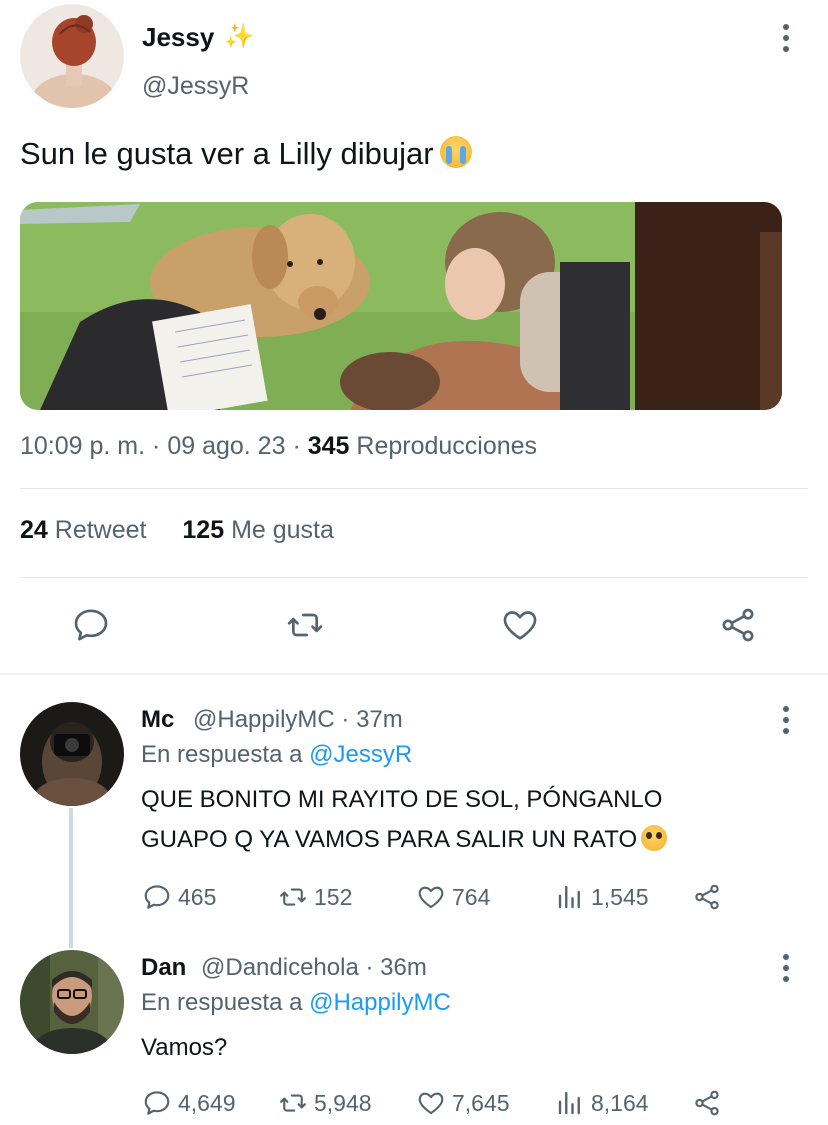  What do you see at coordinates (177, 530) in the screenshot?
I see `engagement-stats: 24 Retweet 125 Me gusta` at bounding box center [177, 530].